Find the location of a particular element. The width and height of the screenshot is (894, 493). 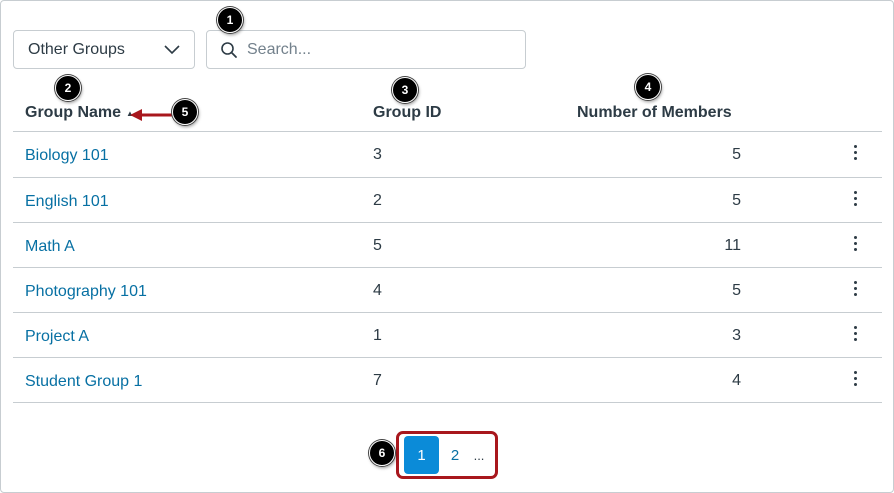

table-row: English 101 2 5 is located at coordinates (447, 200).